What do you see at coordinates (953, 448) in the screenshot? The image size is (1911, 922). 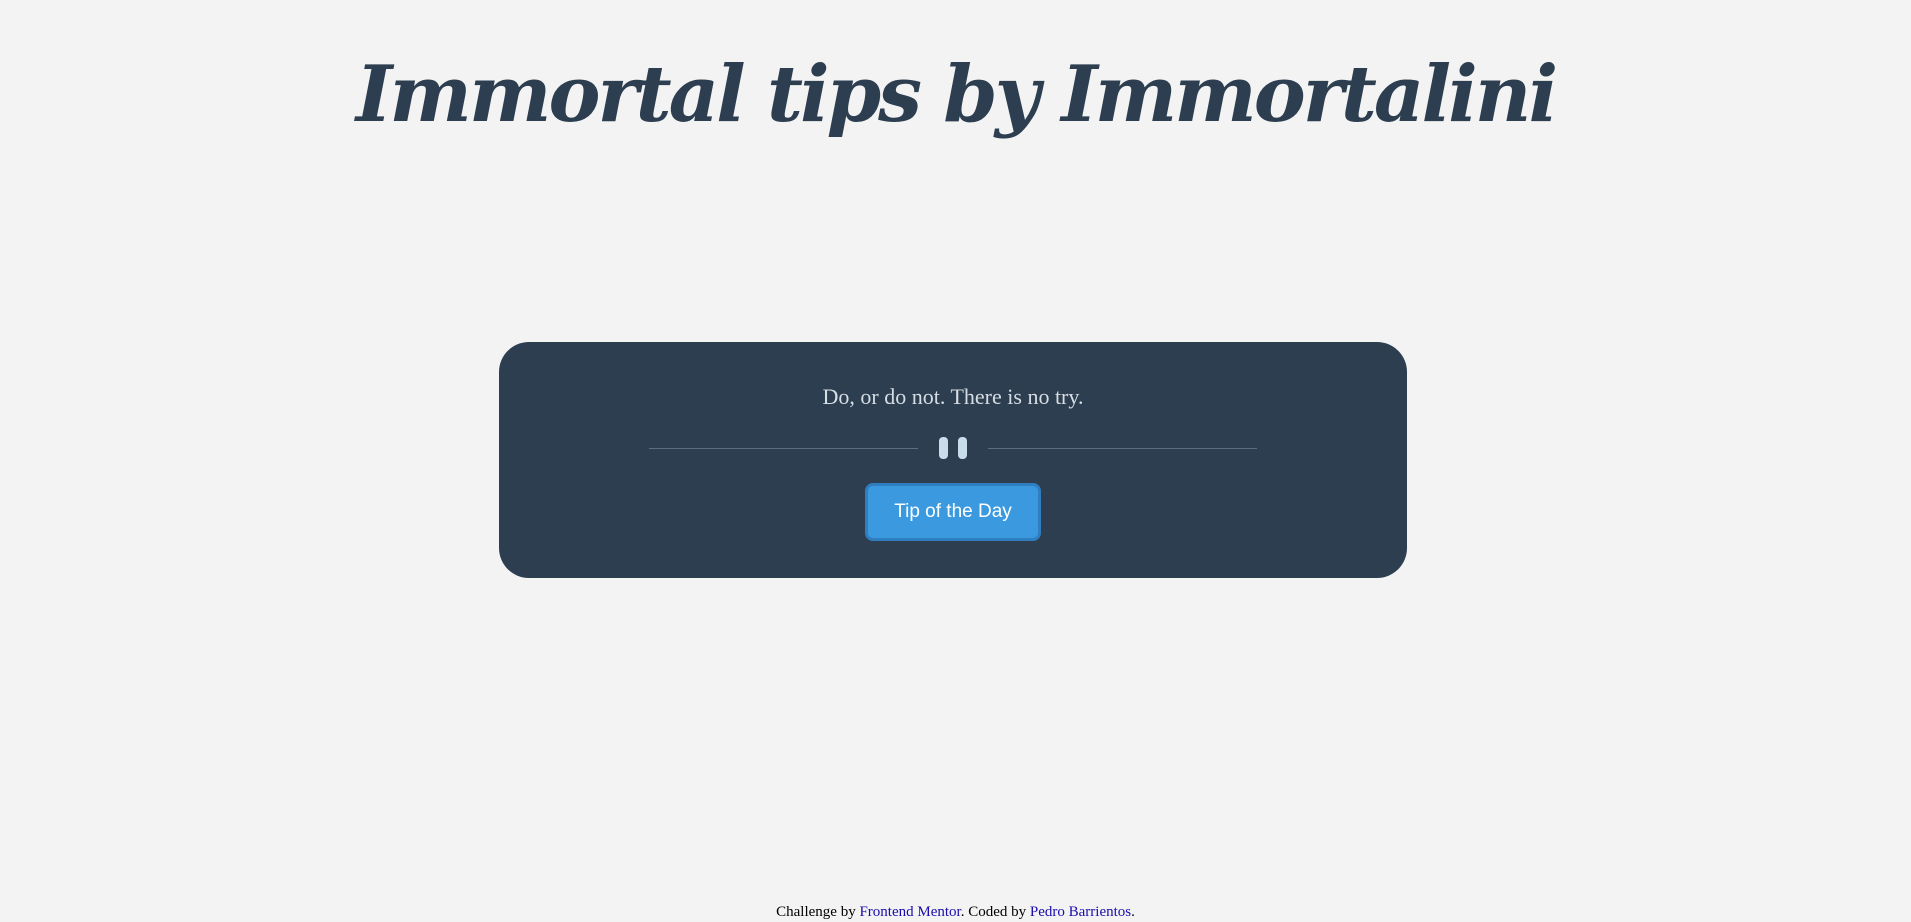 I see `pause-icon` at bounding box center [953, 448].